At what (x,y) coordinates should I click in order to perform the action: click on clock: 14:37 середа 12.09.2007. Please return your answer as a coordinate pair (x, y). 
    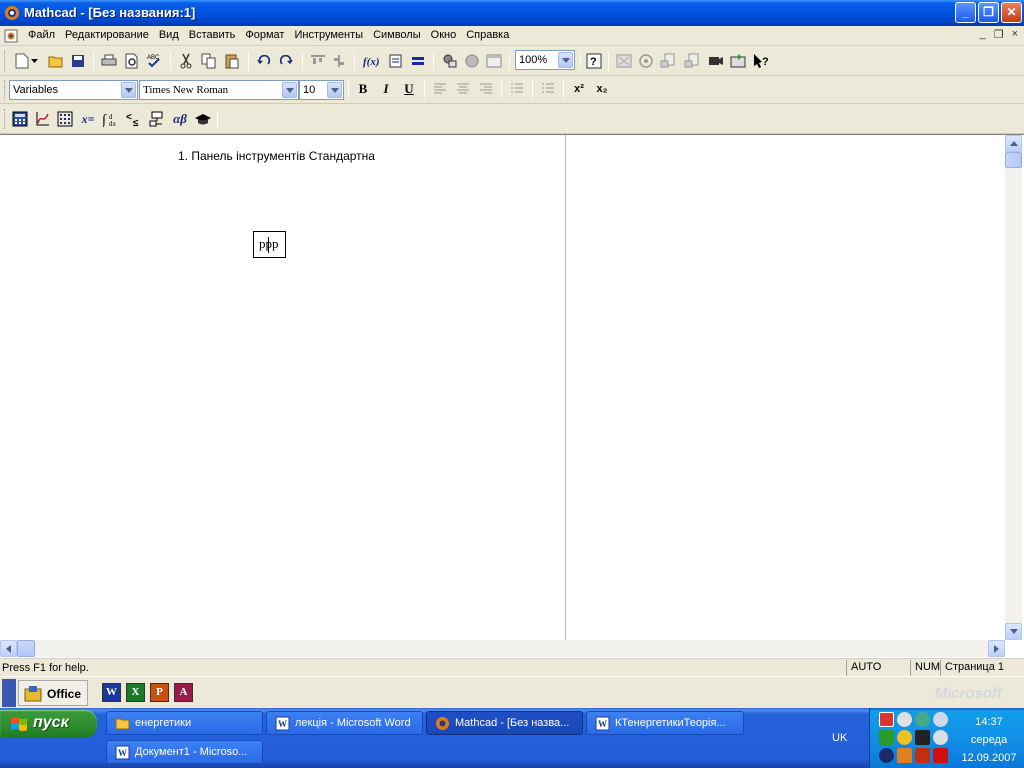
    Looking at the image, I should click on (989, 740).